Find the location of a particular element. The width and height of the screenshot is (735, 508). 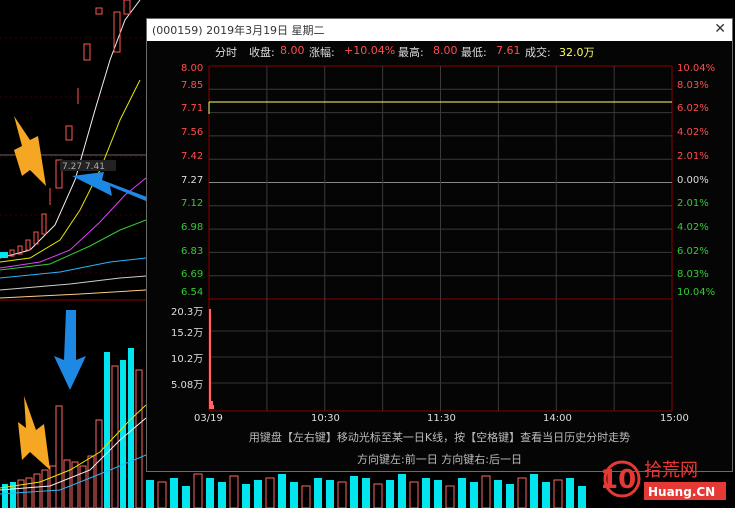

volume-tick: 5.08万 is located at coordinates (187, 385).